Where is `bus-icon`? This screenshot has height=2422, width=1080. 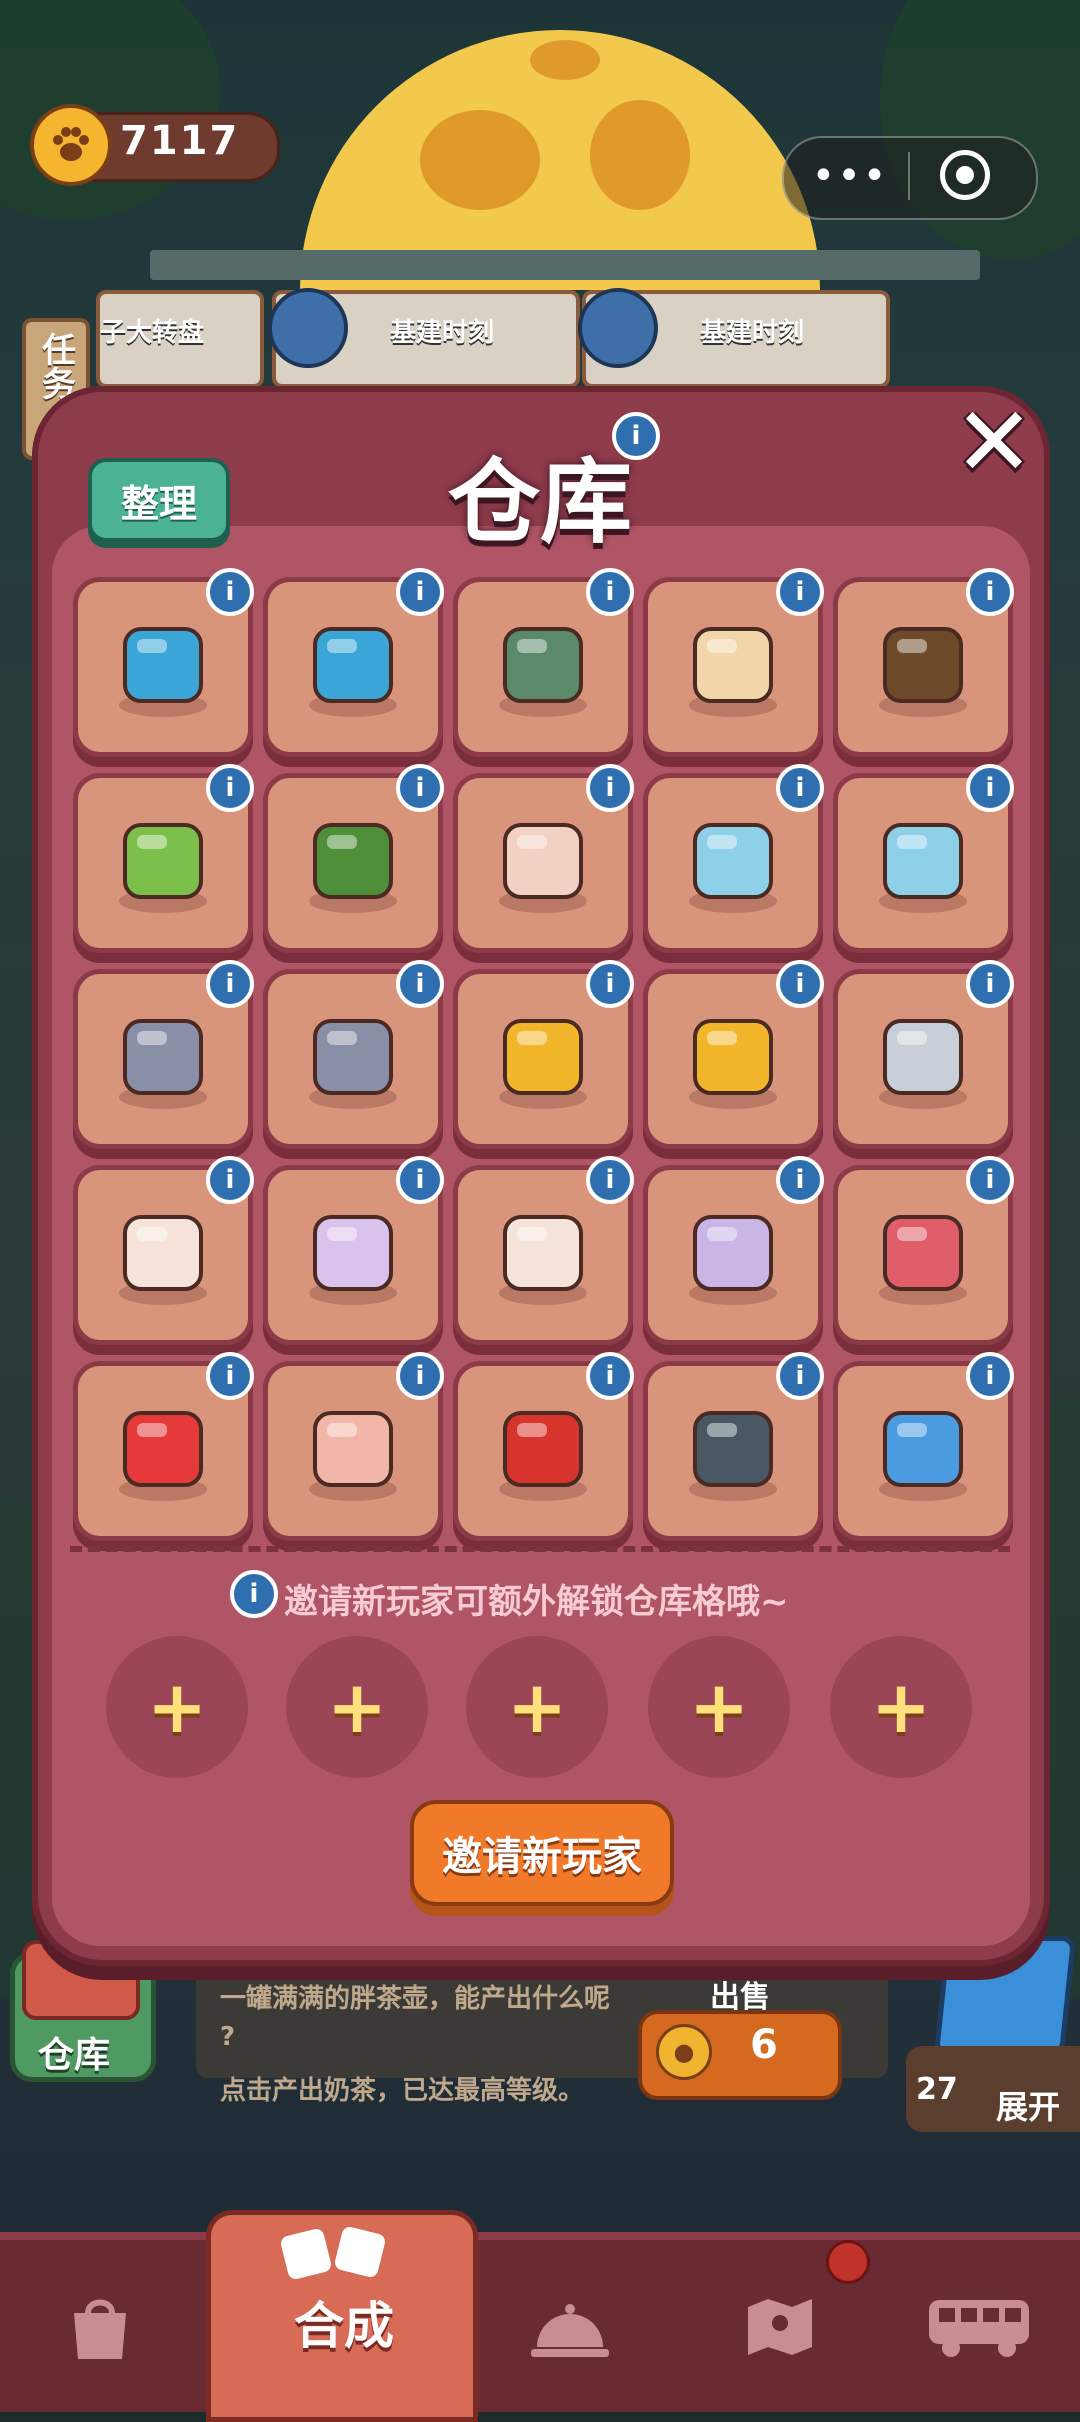
bus-icon is located at coordinates (979, 2328).